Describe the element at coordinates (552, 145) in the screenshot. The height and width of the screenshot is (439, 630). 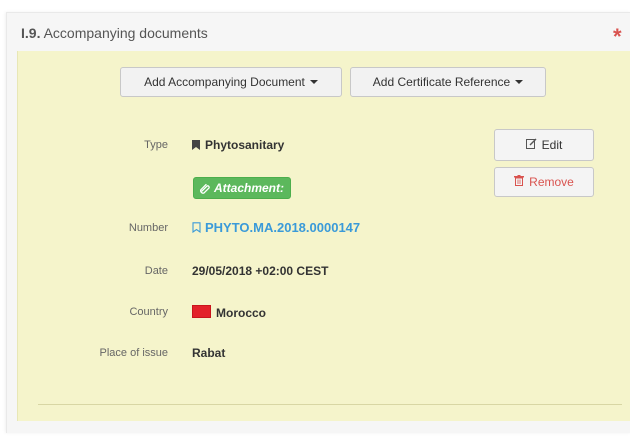
I see `edit-label: Edit` at that location.